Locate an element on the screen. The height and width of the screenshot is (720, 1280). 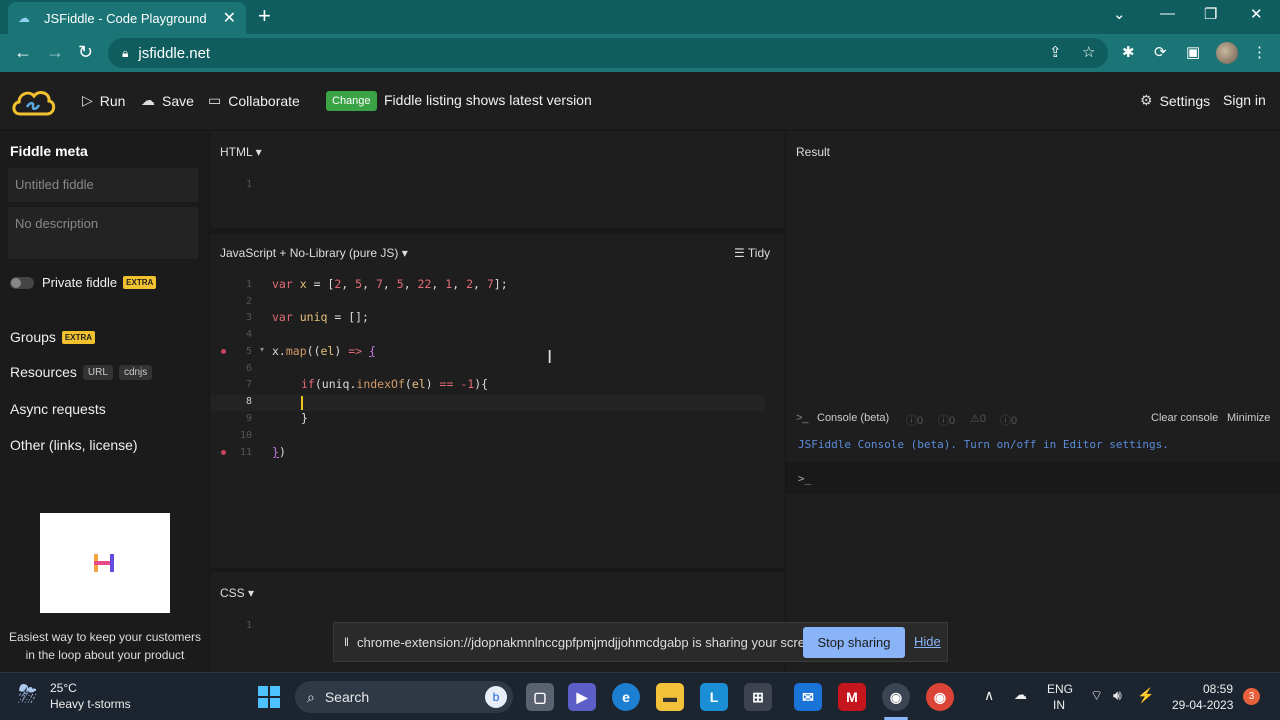
edge-browser-icon: e is located at coordinates (626, 697).